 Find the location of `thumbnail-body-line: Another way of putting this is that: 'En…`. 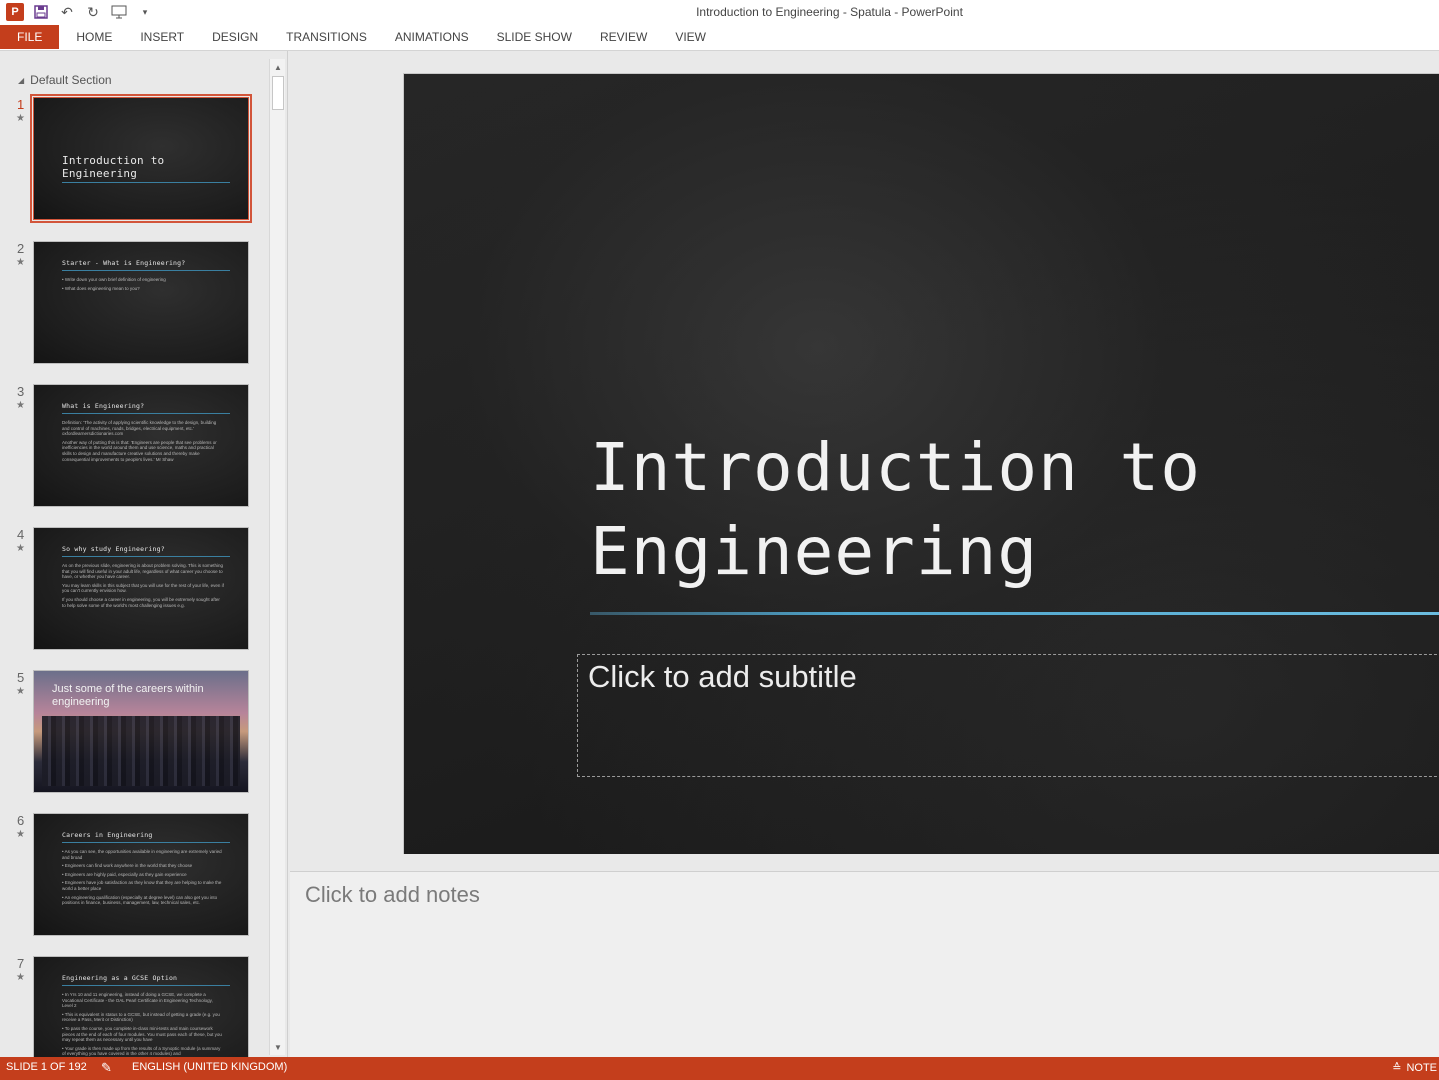

thumbnail-body-line: Another way of putting this is that: 'En… is located at coordinates (139, 450).